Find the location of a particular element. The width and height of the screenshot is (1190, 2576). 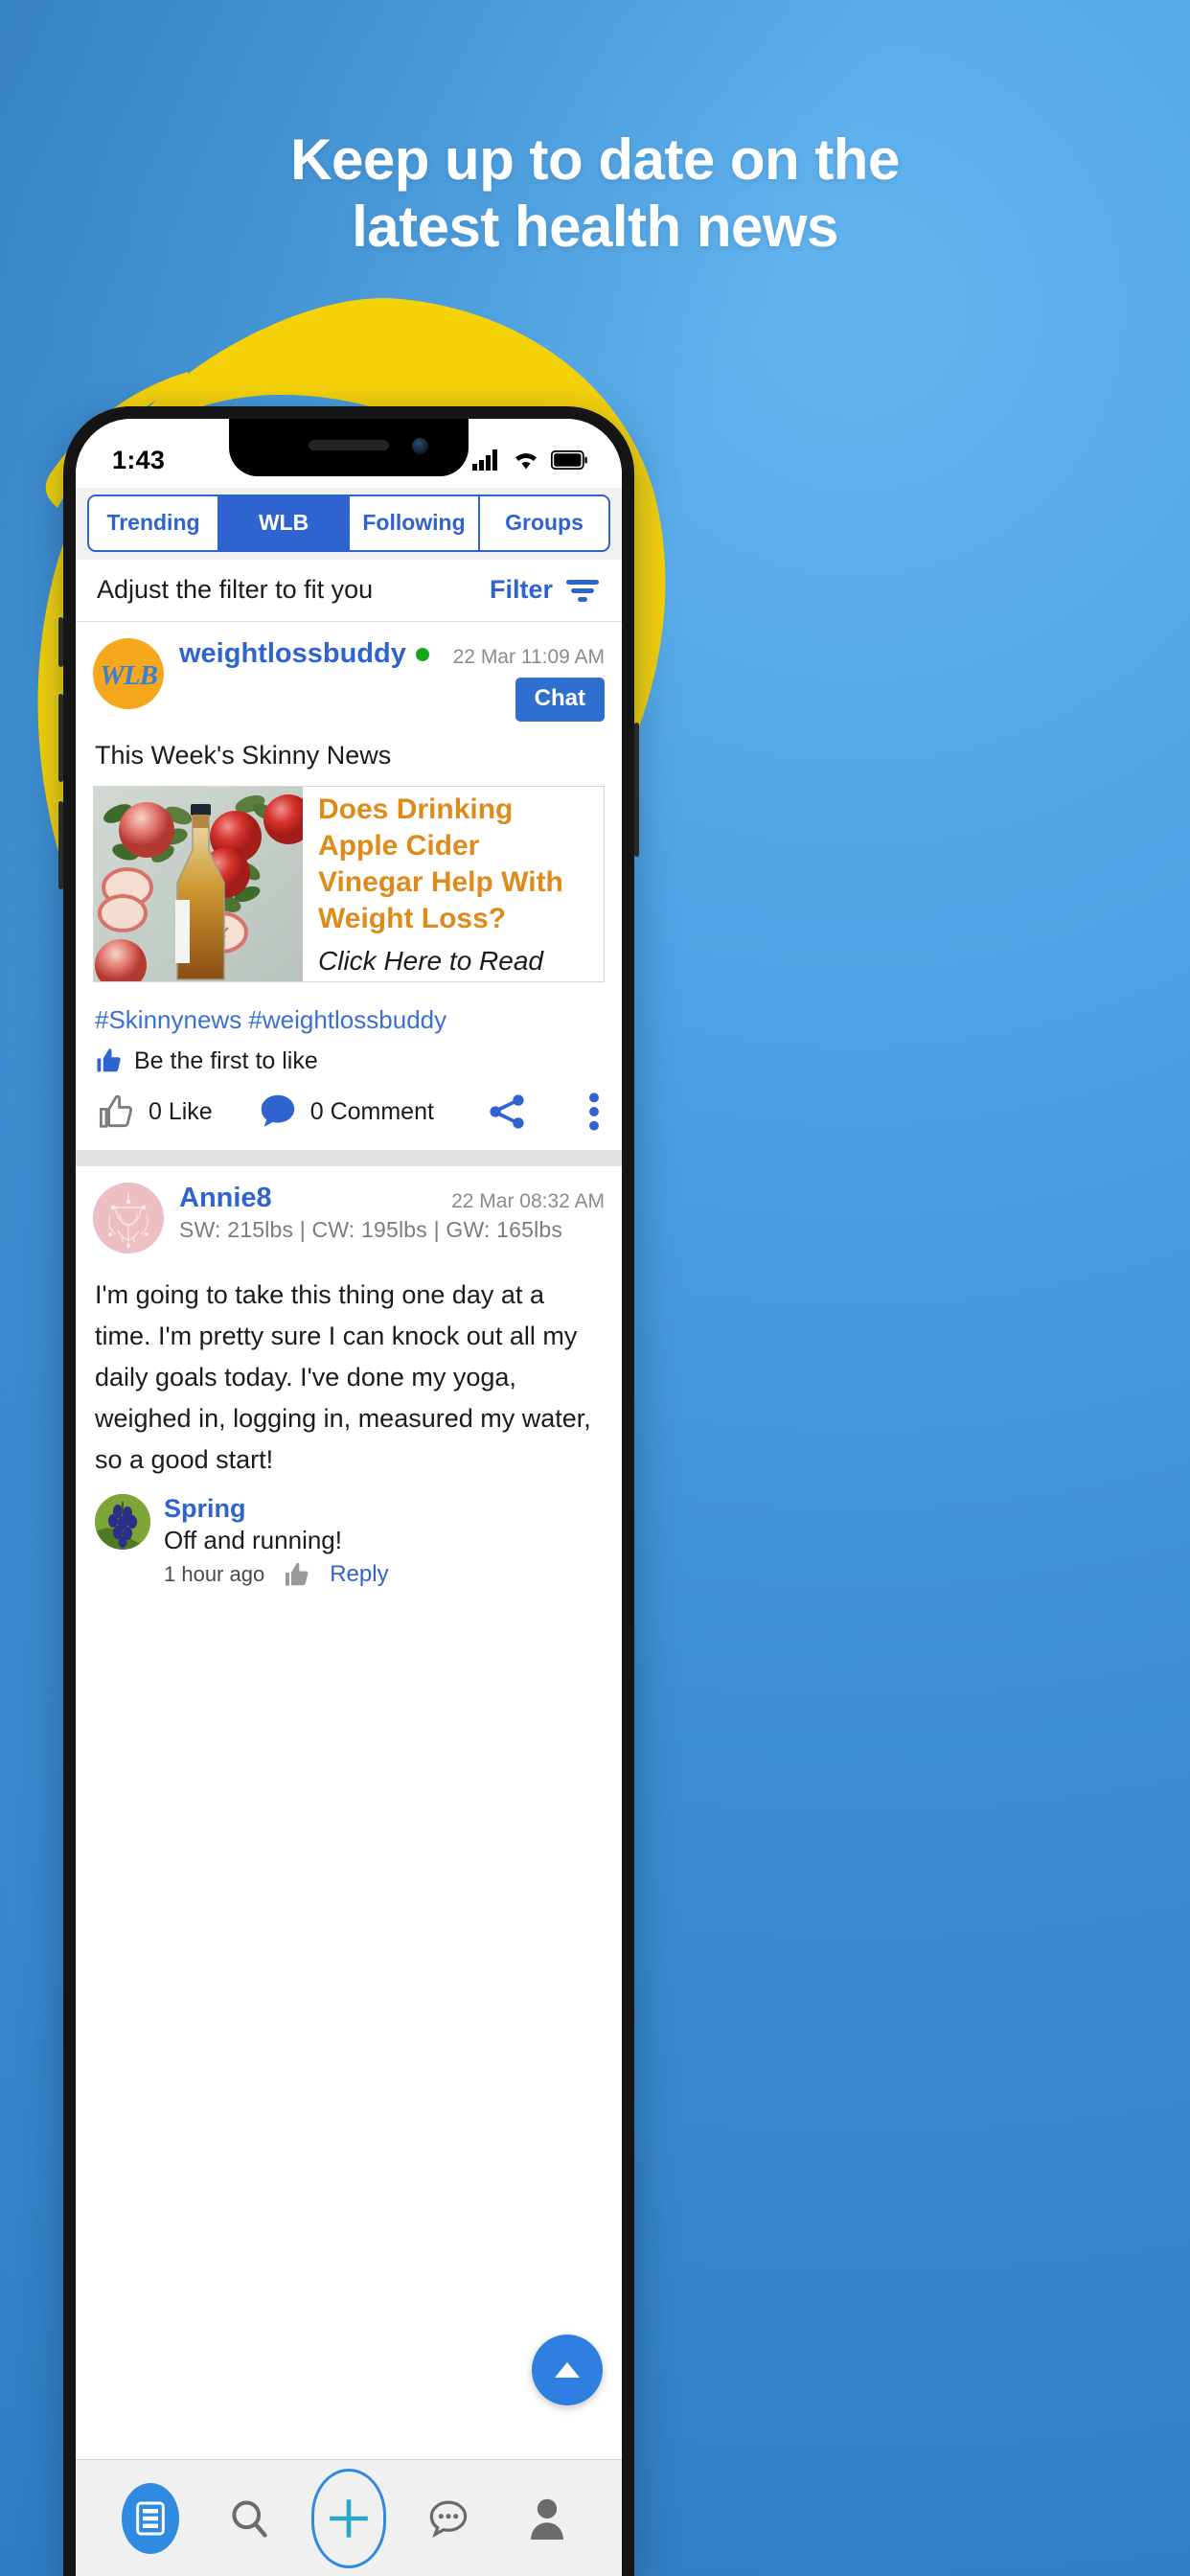

post-username: weightlossbuddy is located at coordinates (304, 654).